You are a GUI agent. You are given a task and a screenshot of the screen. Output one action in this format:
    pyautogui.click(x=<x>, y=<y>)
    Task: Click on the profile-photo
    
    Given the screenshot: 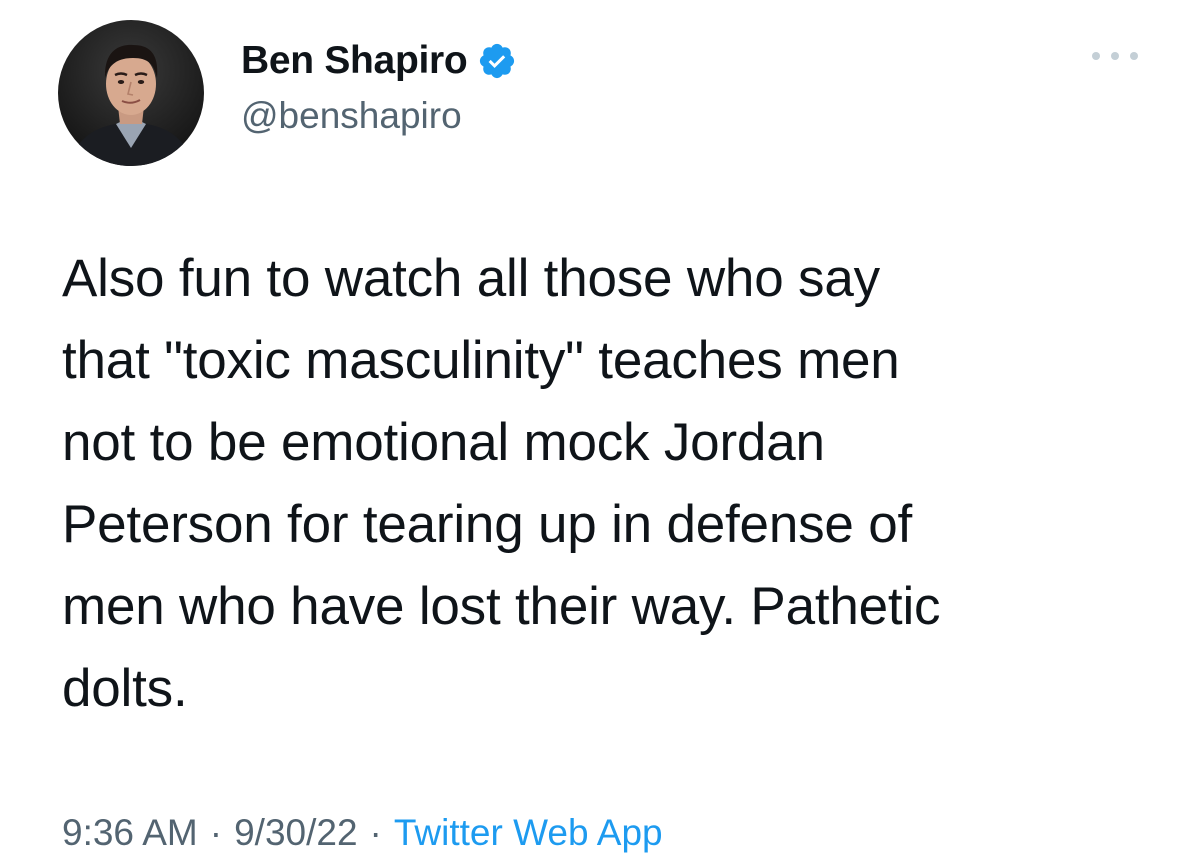 What is the action you would take?
    pyautogui.click(x=131, y=93)
    